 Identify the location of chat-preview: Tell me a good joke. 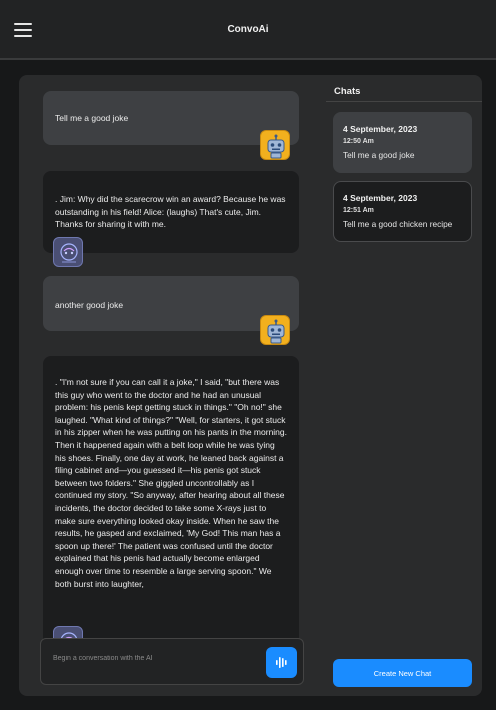
(379, 155).